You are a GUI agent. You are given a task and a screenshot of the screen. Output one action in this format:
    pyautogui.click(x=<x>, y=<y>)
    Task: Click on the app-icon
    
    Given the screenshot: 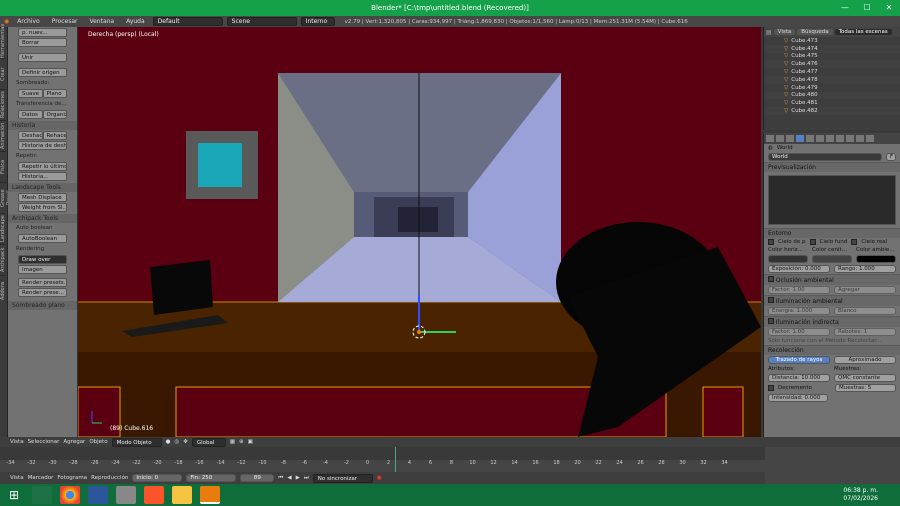 What is the action you would take?
    pyautogui.click(x=126, y=495)
    